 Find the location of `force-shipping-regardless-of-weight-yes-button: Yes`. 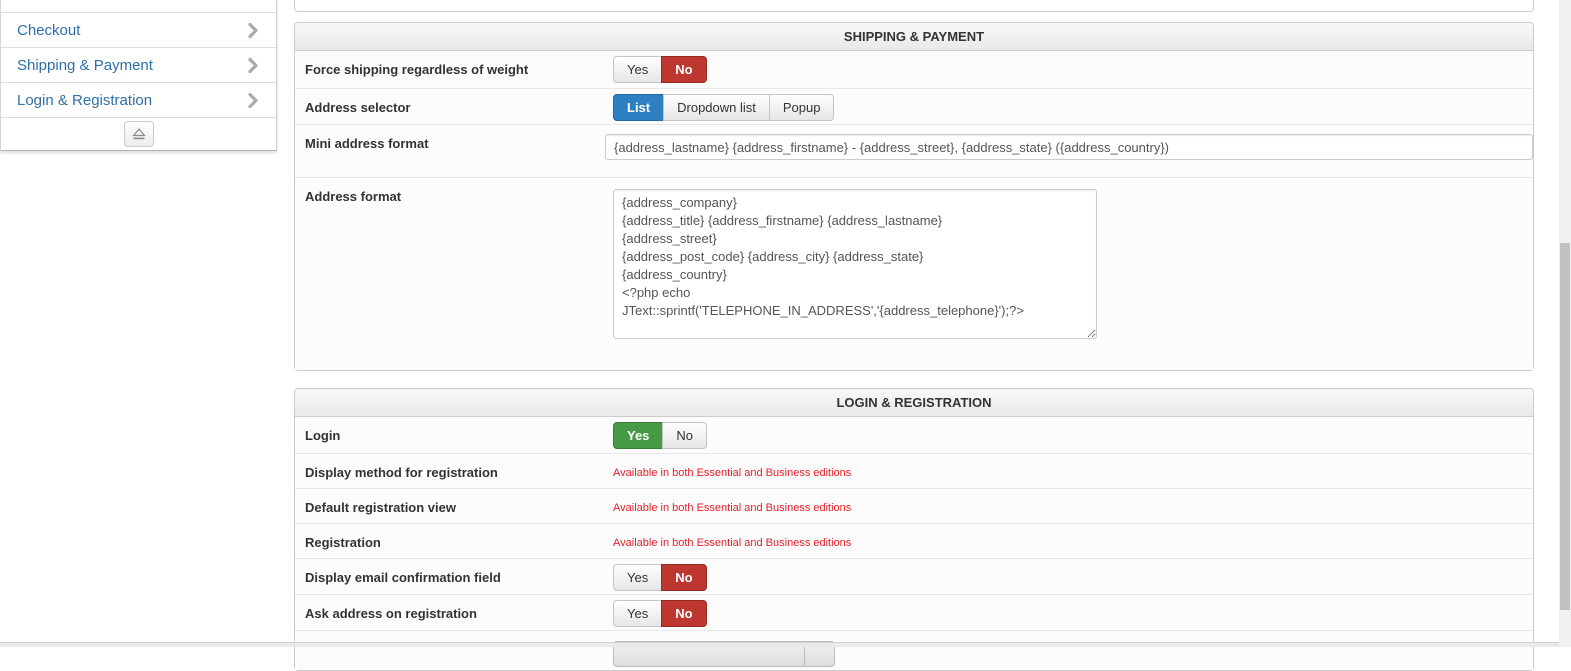

force-shipping-regardless-of-weight-yes-button: Yes is located at coordinates (638, 69).